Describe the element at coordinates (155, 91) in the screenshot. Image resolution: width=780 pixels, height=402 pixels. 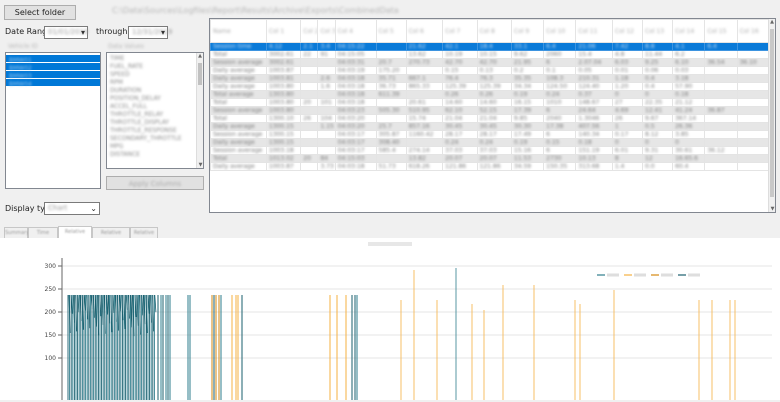
I see `data-value-item: DURATION` at that location.